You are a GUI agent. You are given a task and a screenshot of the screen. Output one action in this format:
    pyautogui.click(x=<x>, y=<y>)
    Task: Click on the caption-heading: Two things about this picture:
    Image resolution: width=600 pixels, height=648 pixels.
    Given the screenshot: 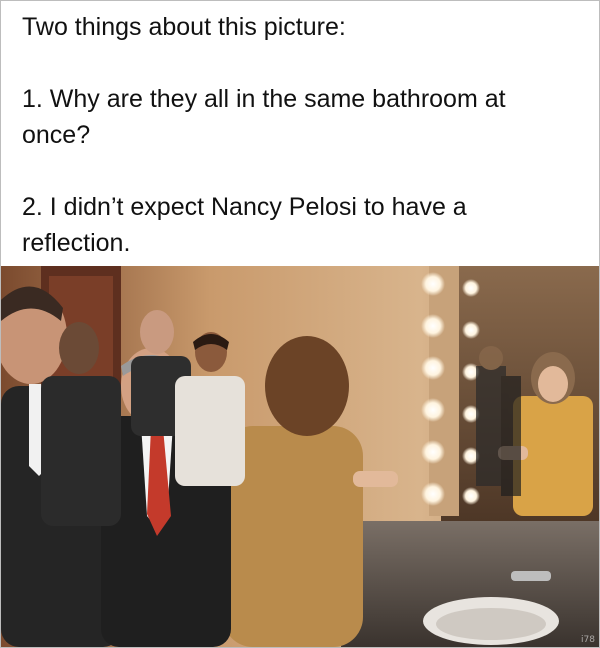 What is the action you would take?
    pyautogui.click(x=184, y=27)
    